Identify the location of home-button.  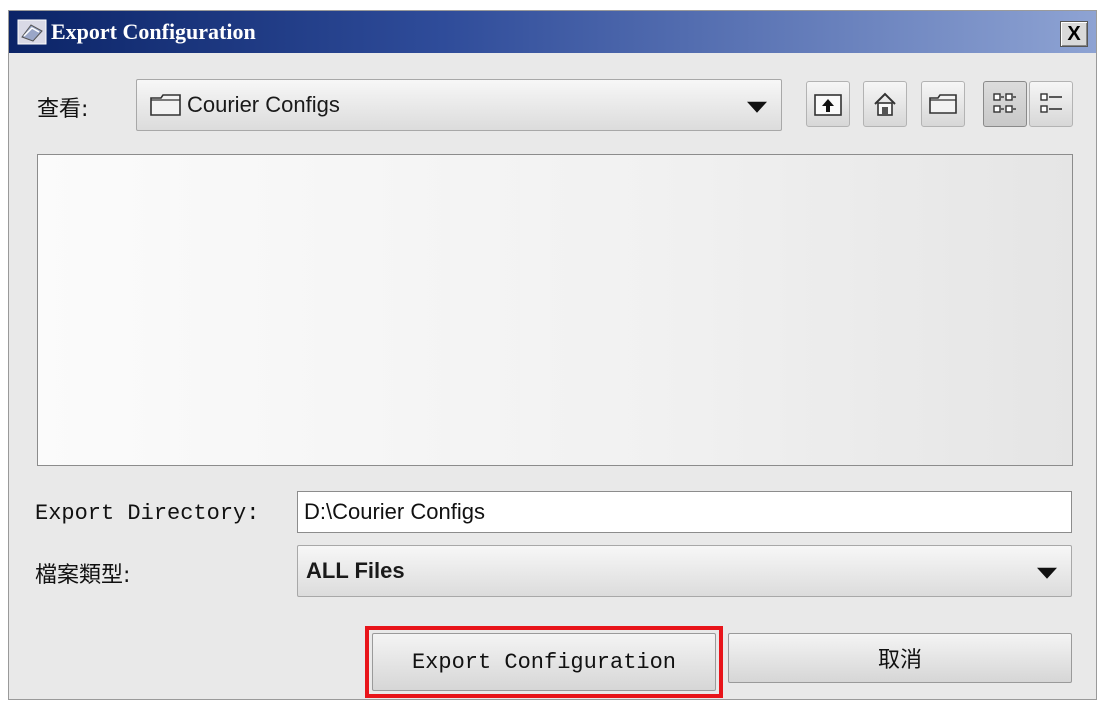
(885, 104).